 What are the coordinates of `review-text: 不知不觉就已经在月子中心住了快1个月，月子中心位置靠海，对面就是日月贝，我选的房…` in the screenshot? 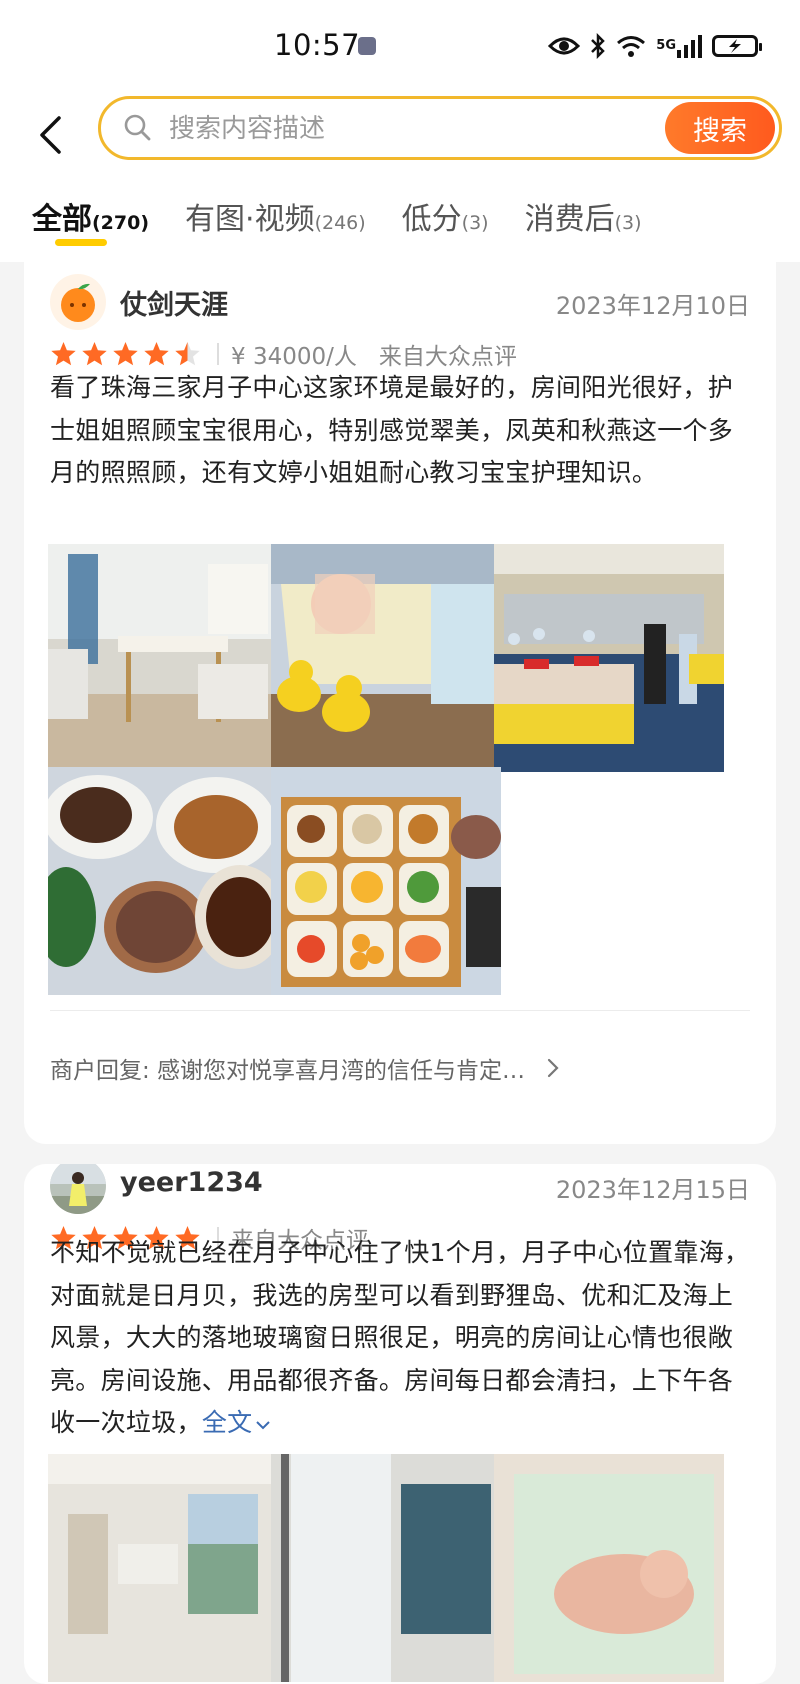 It's located at (400, 1338).